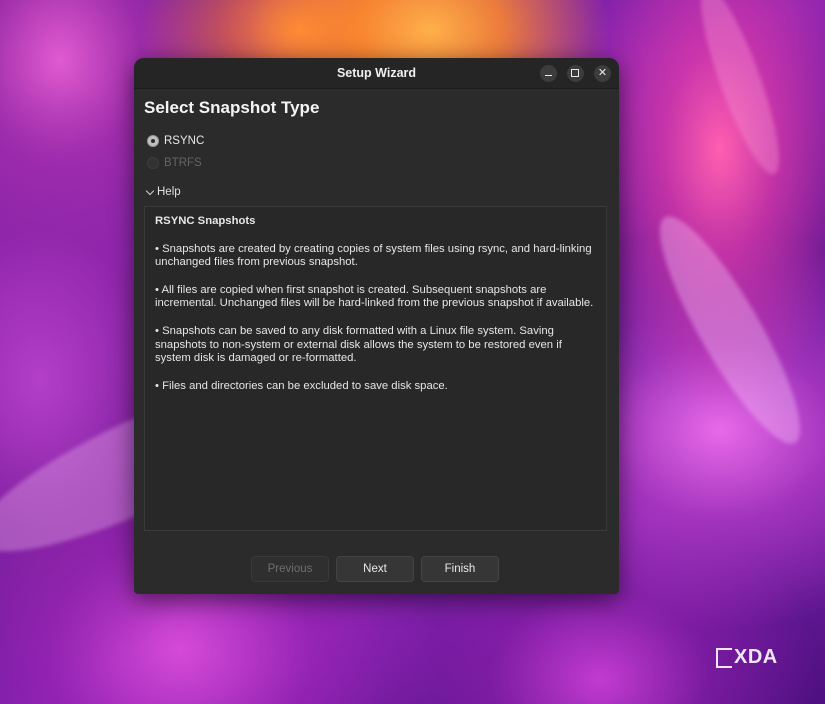 This screenshot has height=704, width=825. Describe the element at coordinates (232, 107) in the screenshot. I see `page-title: Select Snapshot Type` at that location.